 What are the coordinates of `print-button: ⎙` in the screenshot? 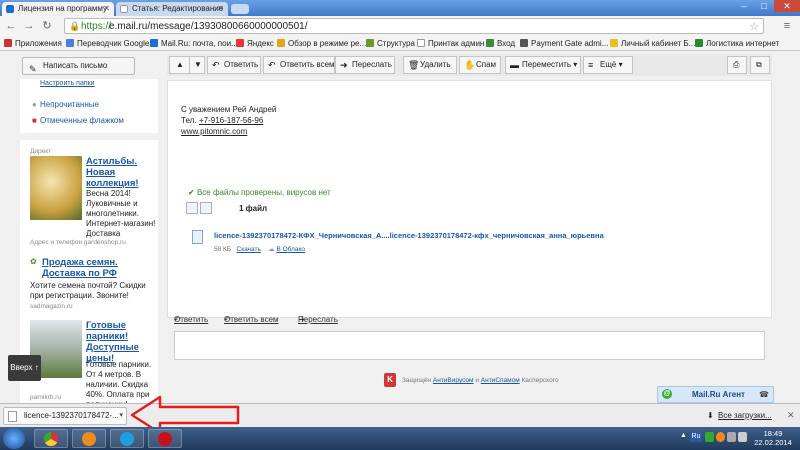 It's located at (737, 65).